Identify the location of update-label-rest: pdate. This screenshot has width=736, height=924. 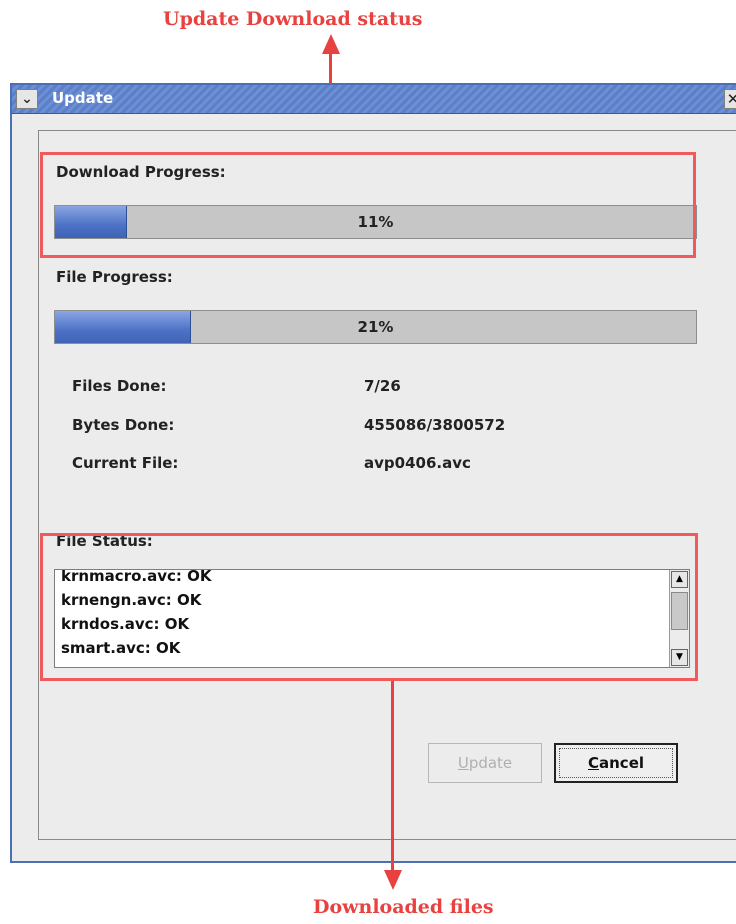
(490, 763).